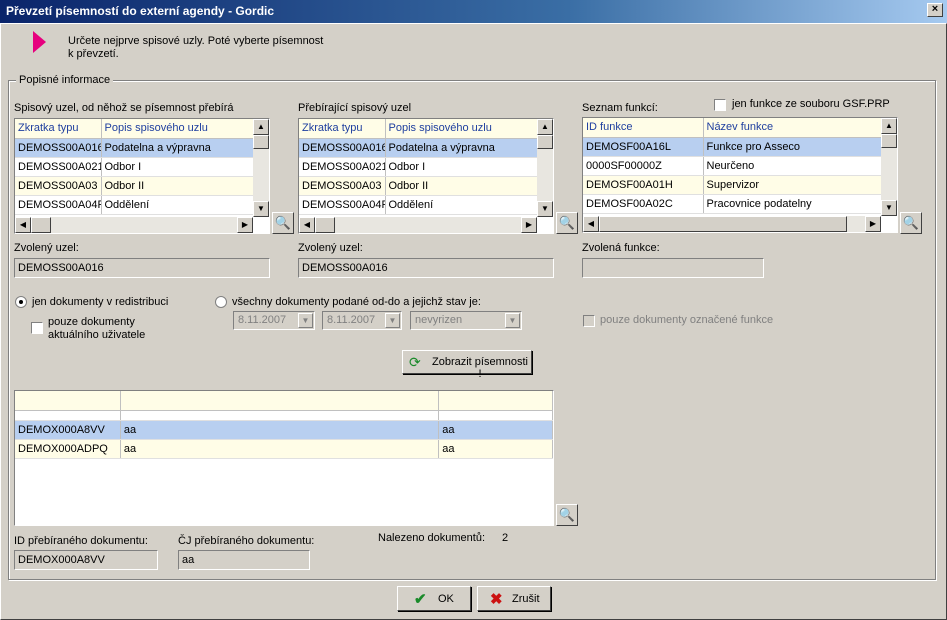  I want to click on cell: Podatelna a výpravna, so click(469, 148).